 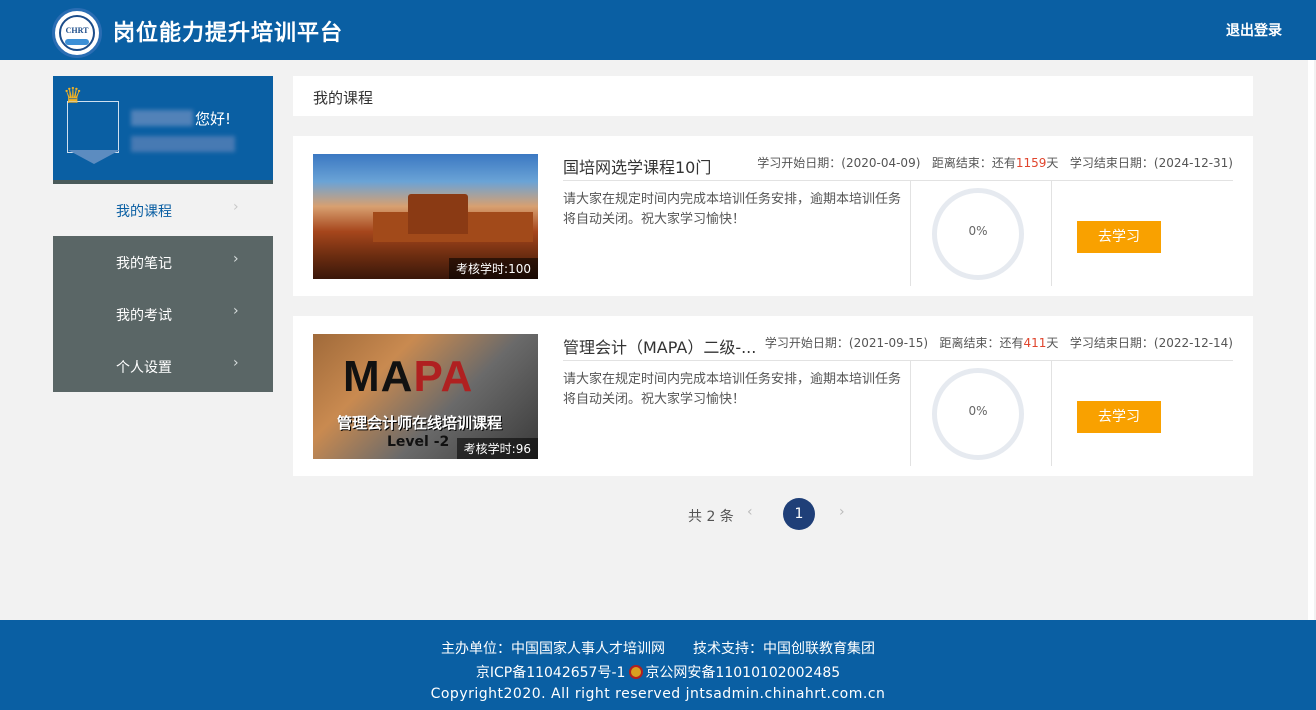 I want to click on site-logo: CHRT, so click(x=77, y=33).